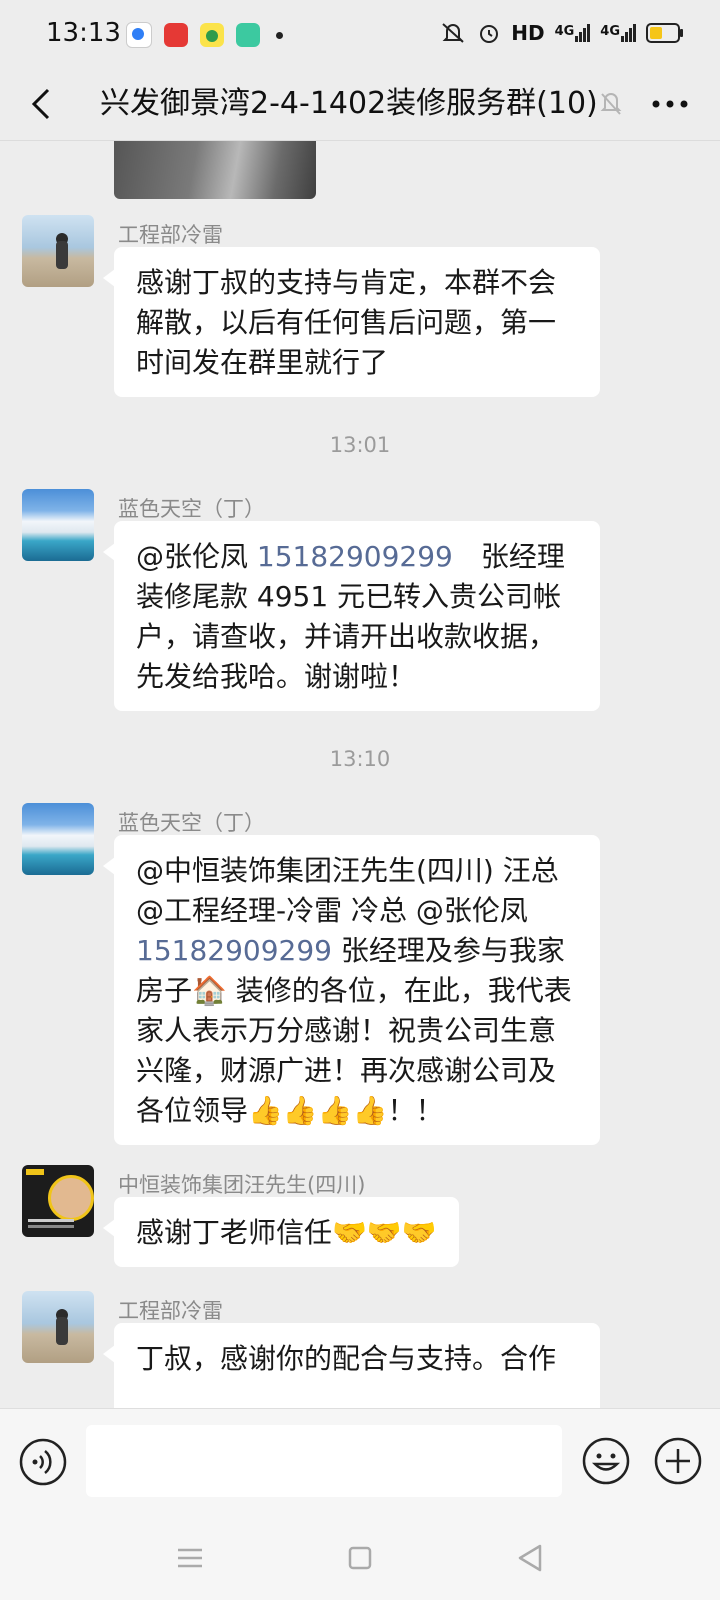  What do you see at coordinates (215, 170) in the screenshot?
I see `image-message` at bounding box center [215, 170].